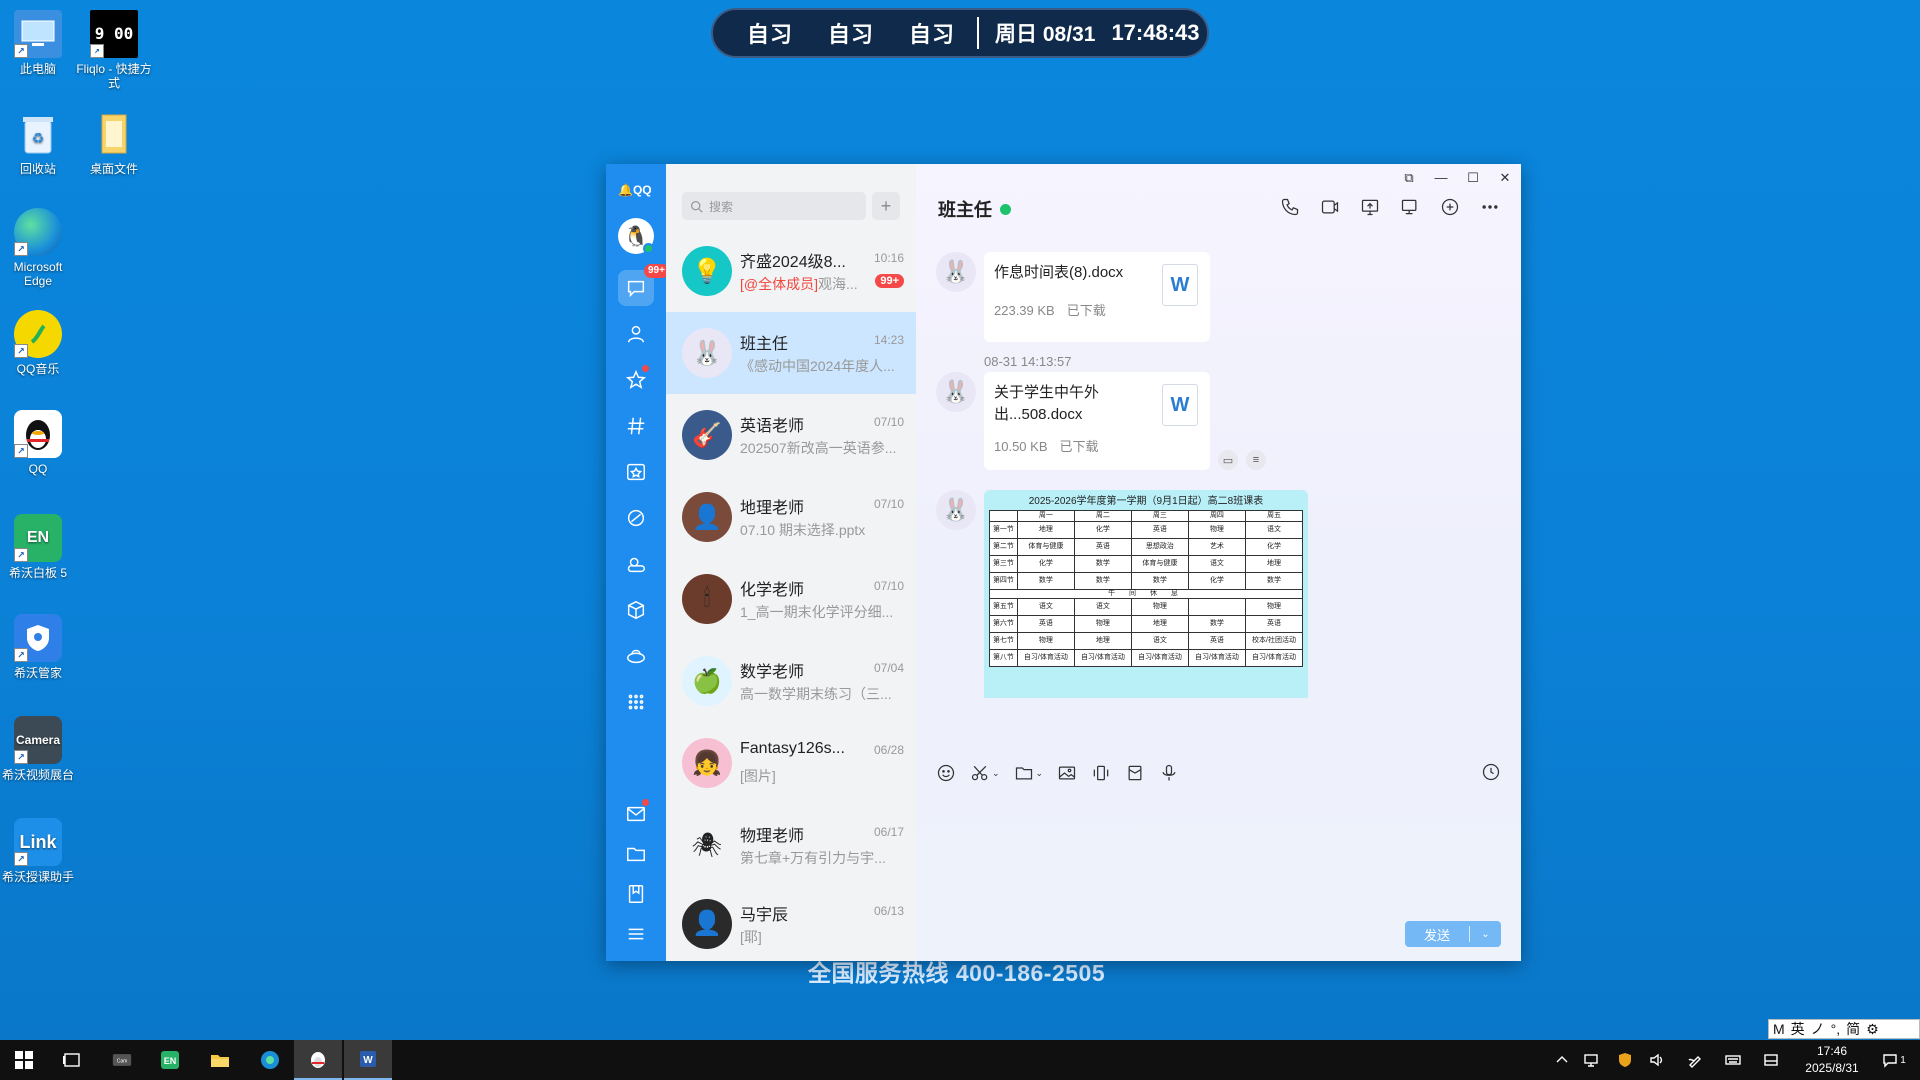 The width and height of the screenshot is (1920, 1080). What do you see at coordinates (772, 590) in the screenshot?
I see `conversation-name: 化学老师` at bounding box center [772, 590].